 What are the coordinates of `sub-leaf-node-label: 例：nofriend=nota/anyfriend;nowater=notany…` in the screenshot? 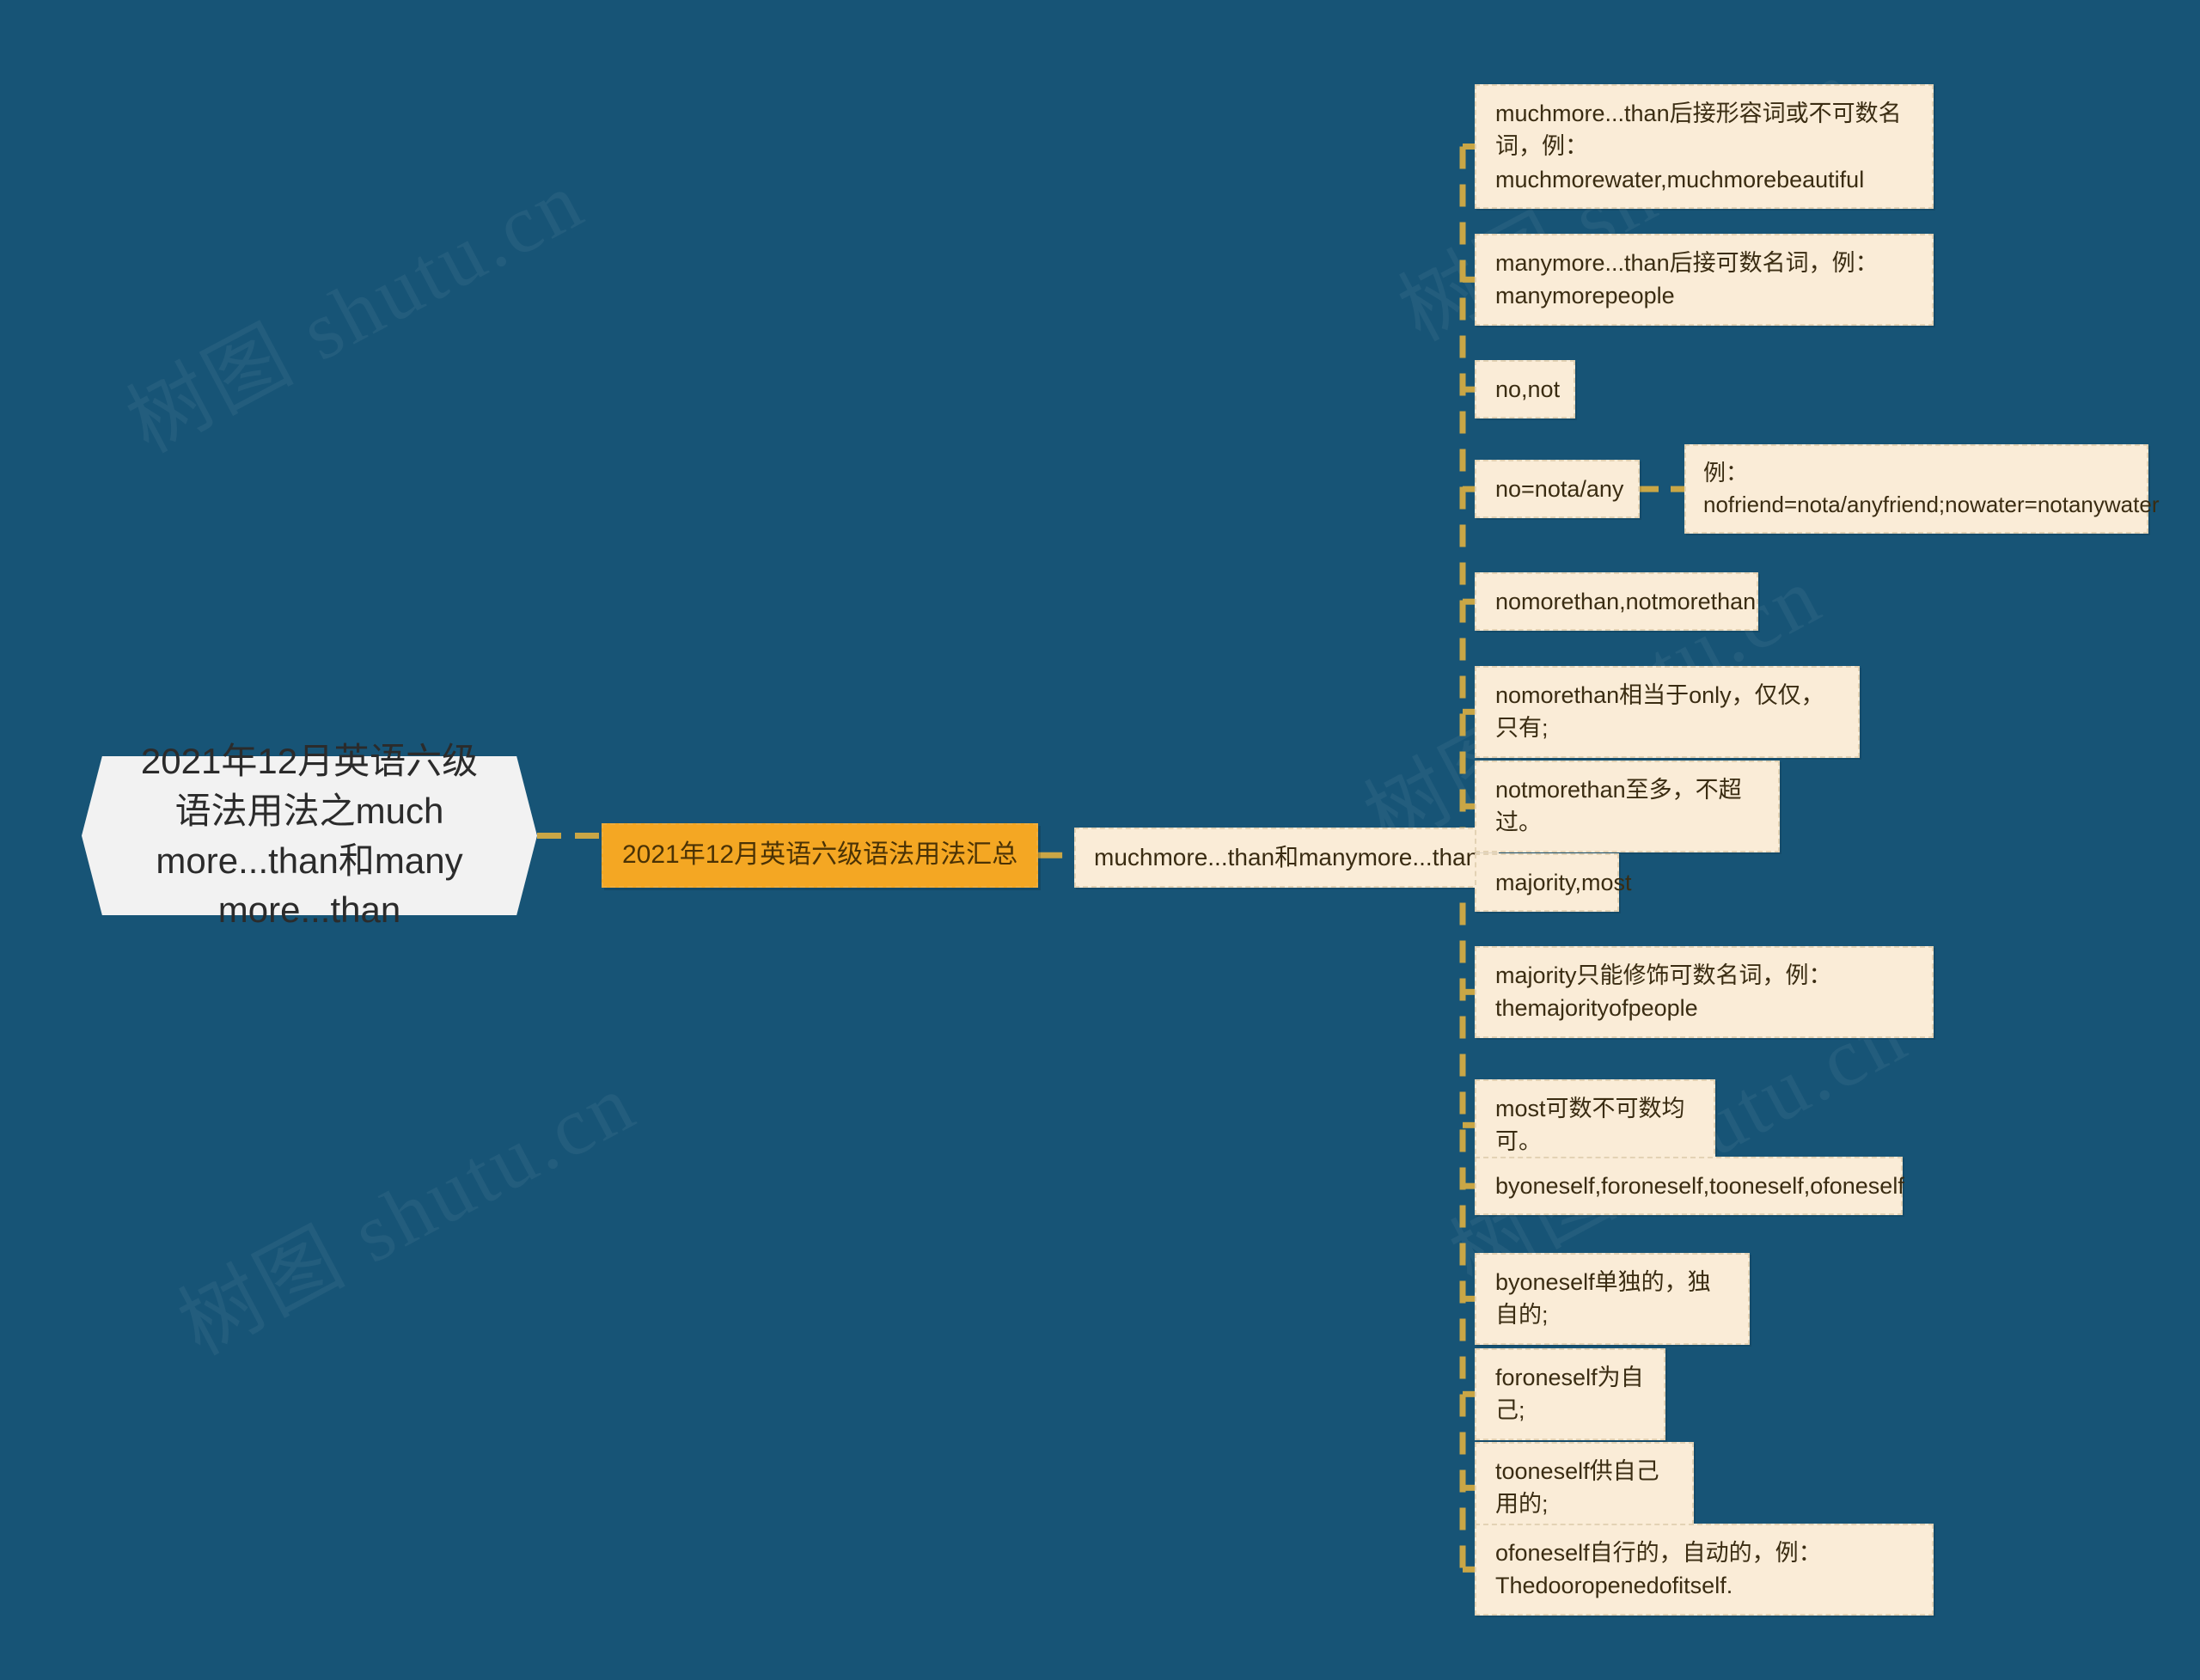 It's located at (1931, 489).